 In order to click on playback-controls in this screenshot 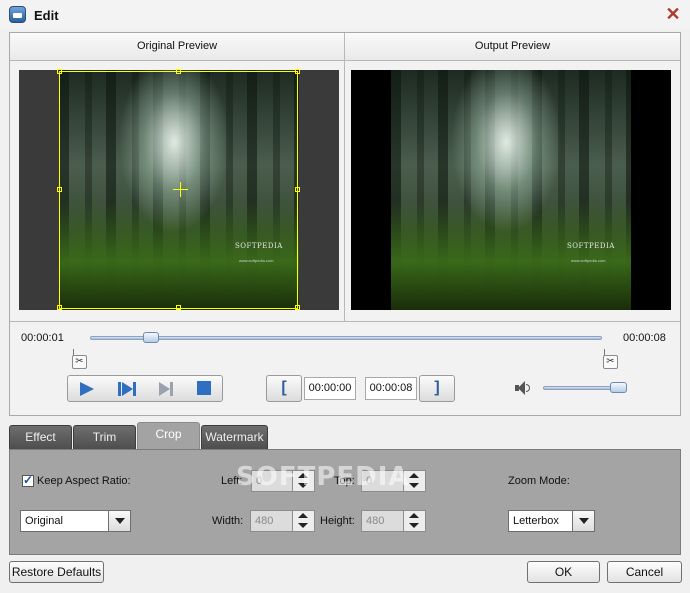, I will do `click(145, 388)`.